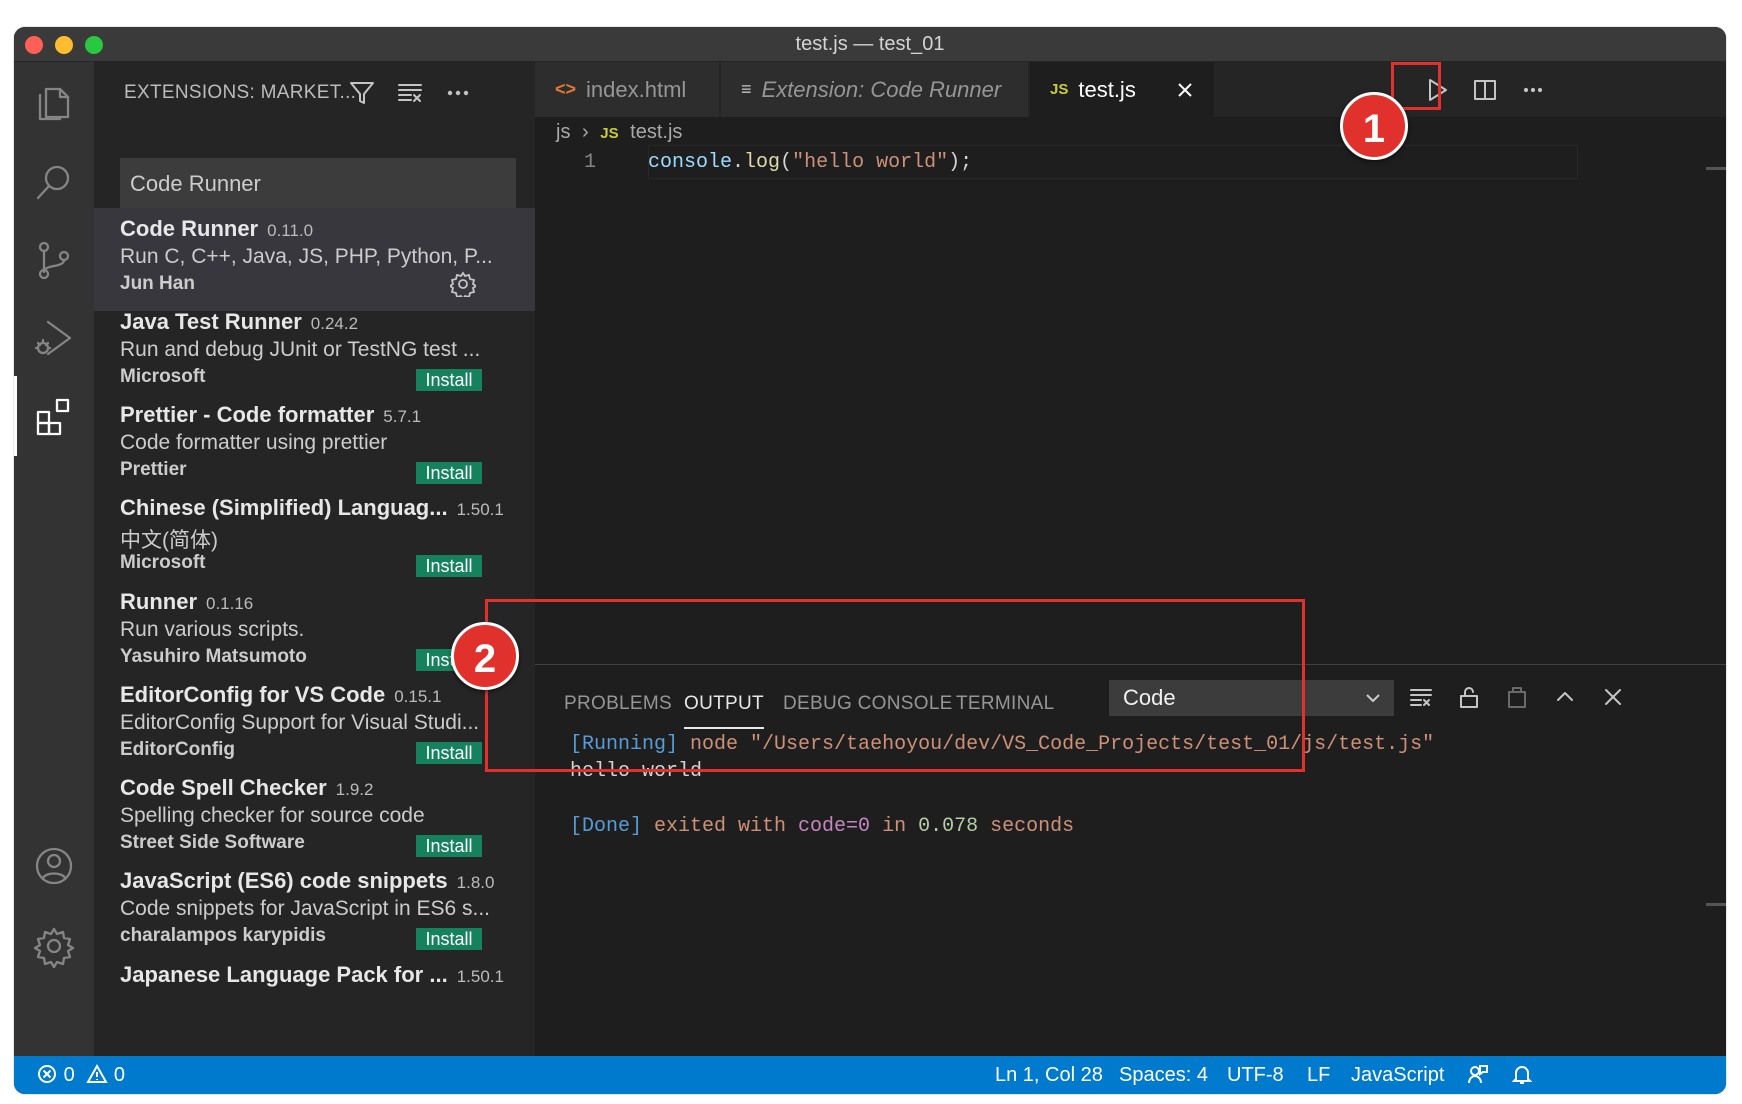 The height and width of the screenshot is (1104, 1742). What do you see at coordinates (169, 540) in the screenshot?
I see `extension-description: 中文(简体)` at bounding box center [169, 540].